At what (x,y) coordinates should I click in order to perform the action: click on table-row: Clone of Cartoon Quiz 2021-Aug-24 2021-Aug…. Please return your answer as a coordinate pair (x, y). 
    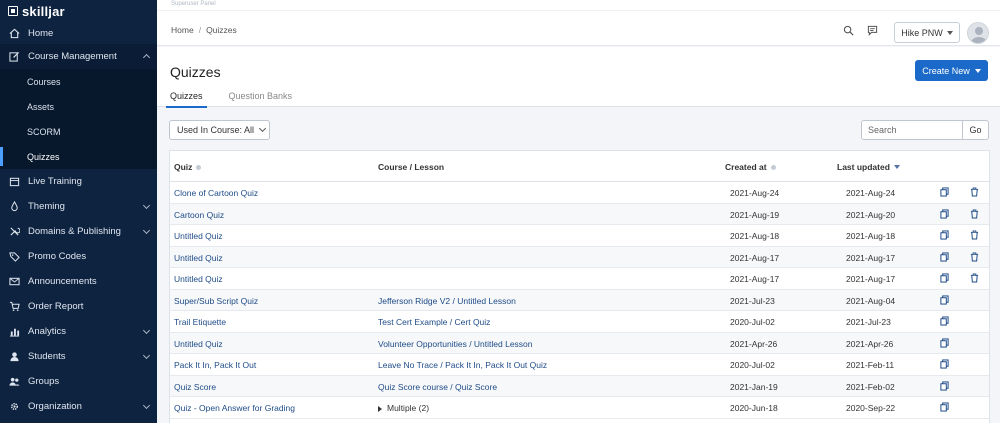
    Looking at the image, I should click on (579, 193).